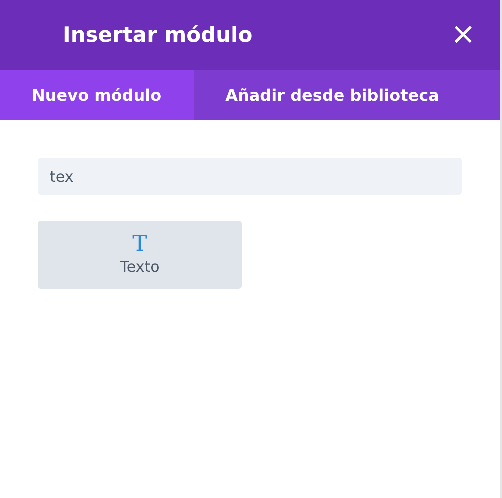 This screenshot has width=502, height=498. I want to click on modal-title: Insertar módulo, so click(158, 35).